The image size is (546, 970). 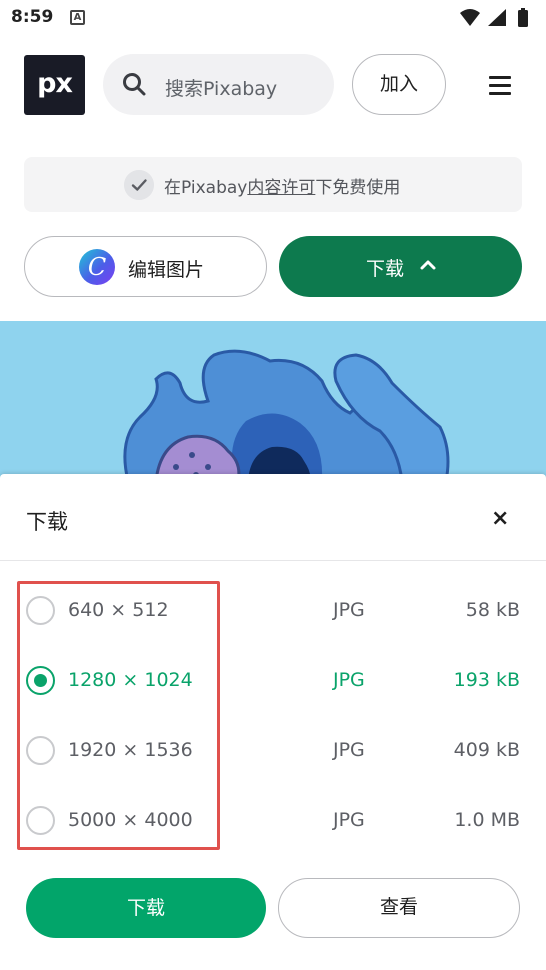 I want to click on download-toggle-label: 下载, so click(x=385, y=269).